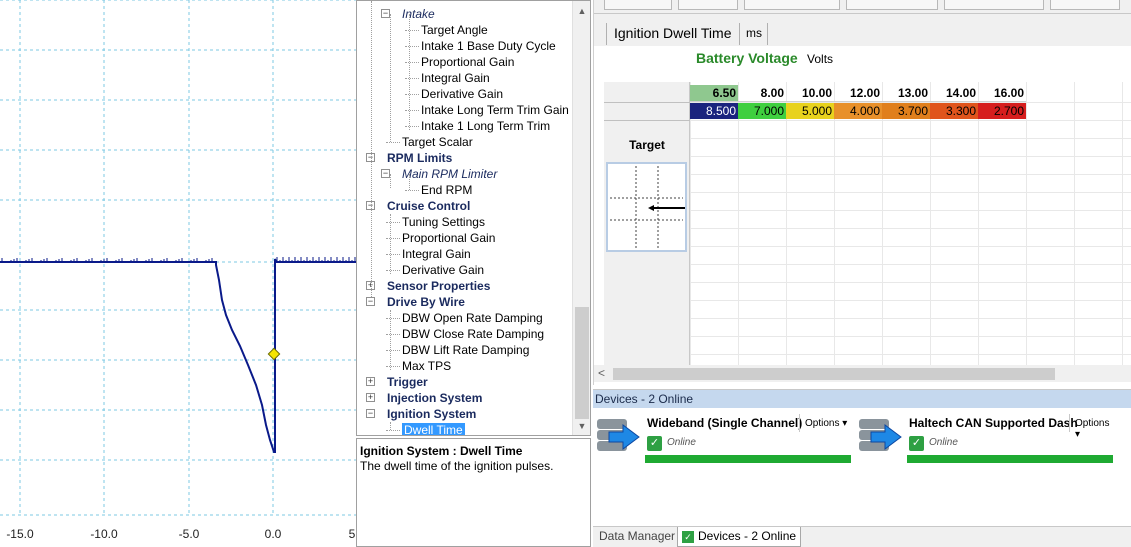 The height and width of the screenshot is (547, 1131). Describe the element at coordinates (754, 33) in the screenshot. I see `table-unit: ms` at that location.